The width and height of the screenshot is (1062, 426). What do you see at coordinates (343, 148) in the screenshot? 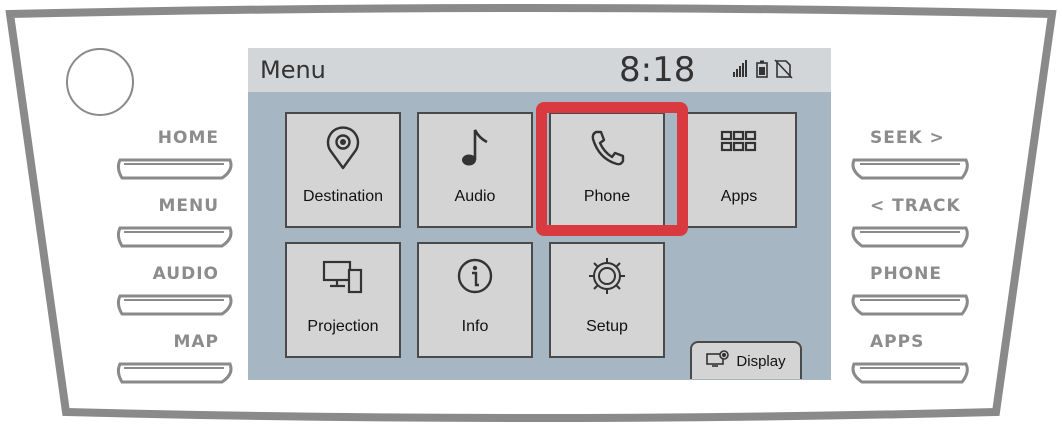
I see `location-pin-icon` at bounding box center [343, 148].